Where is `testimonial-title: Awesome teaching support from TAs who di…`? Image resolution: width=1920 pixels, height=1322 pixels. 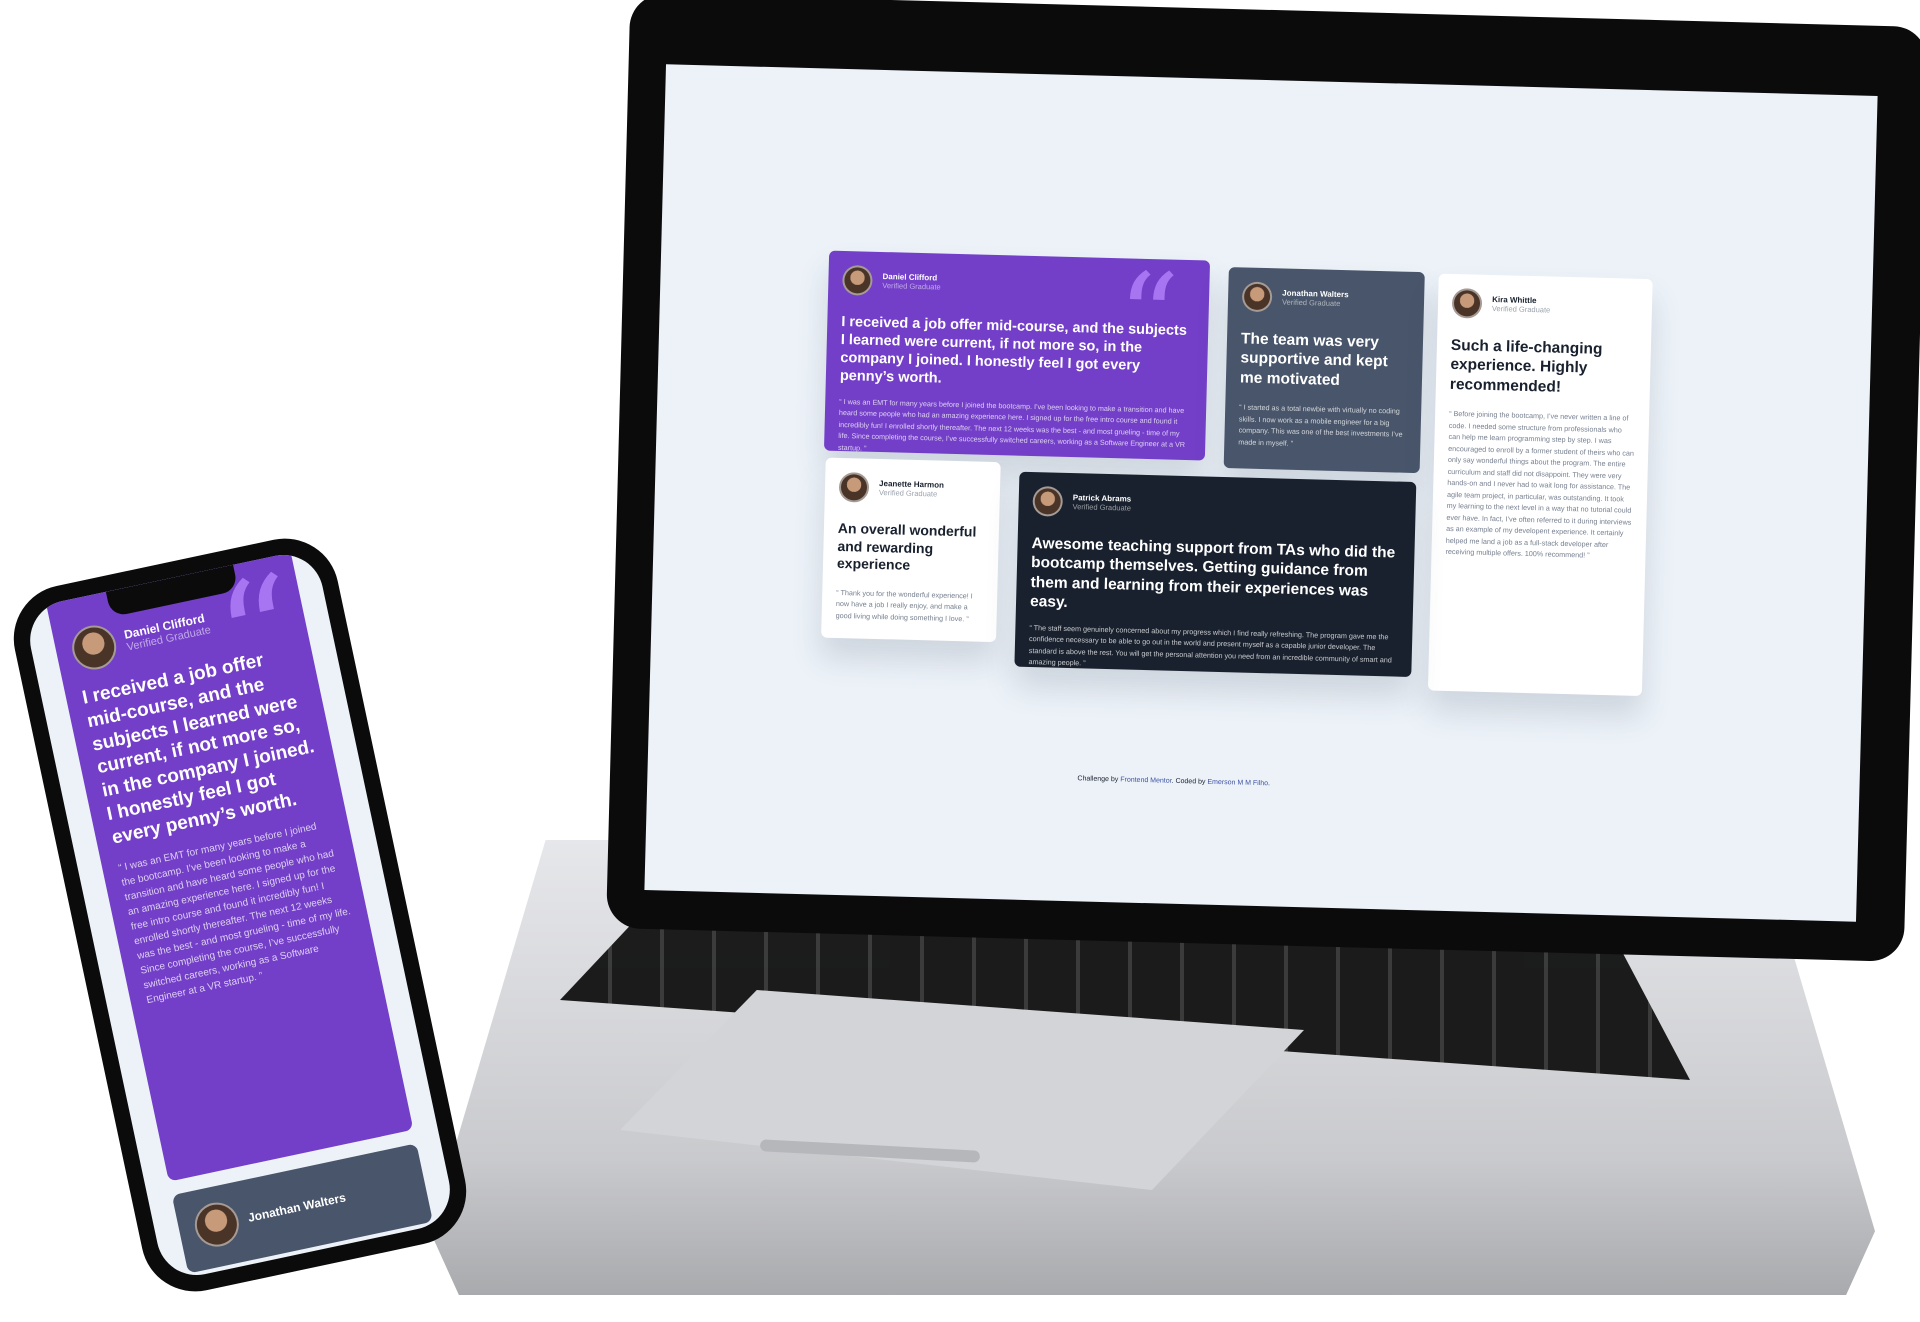
testimonial-title: Awesome teaching support from TAs who di… is located at coordinates (1212, 573).